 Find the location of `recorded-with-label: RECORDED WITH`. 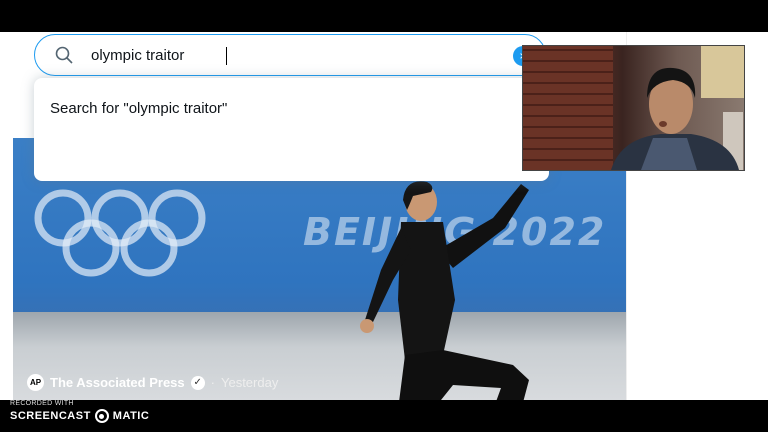

recorded-with-label: RECORDED WITH is located at coordinates (42, 403).